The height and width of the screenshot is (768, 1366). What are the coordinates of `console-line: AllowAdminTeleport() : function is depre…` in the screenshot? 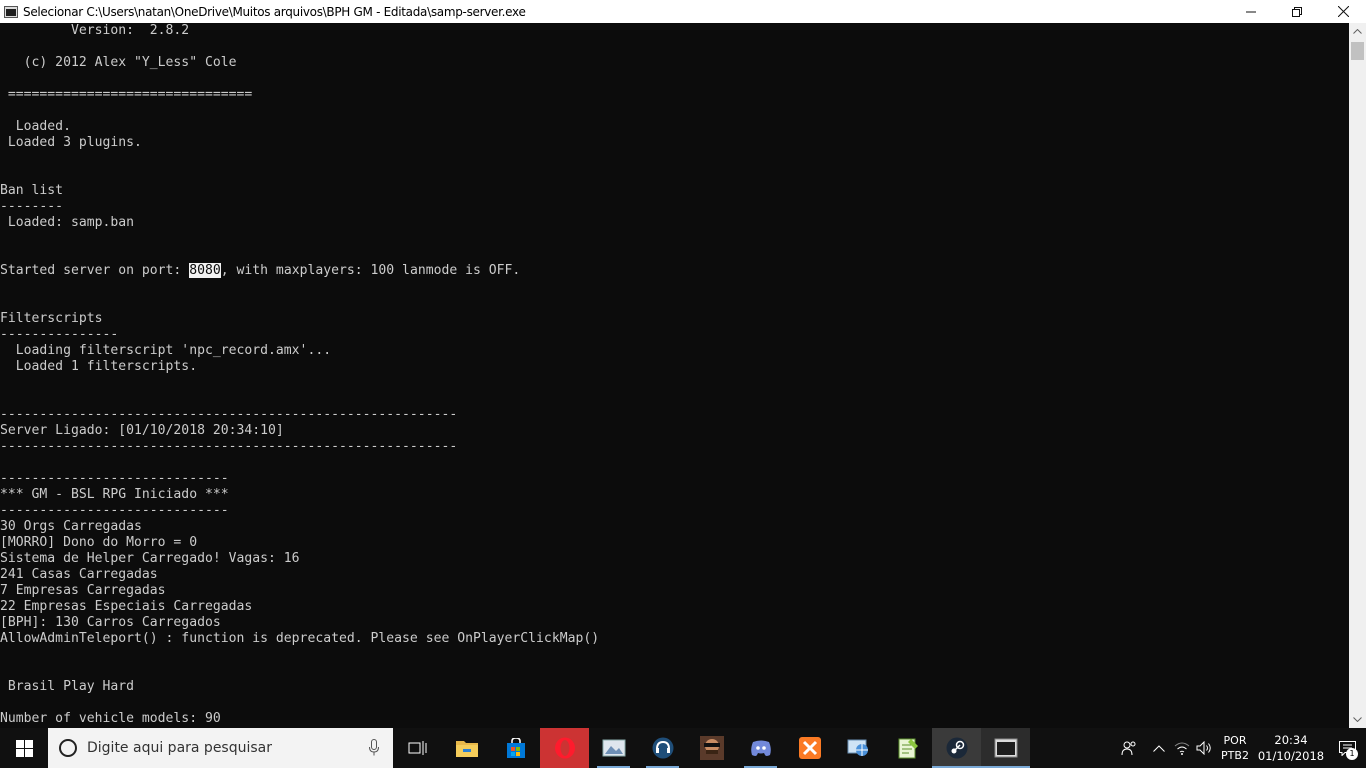 It's located at (300, 638).